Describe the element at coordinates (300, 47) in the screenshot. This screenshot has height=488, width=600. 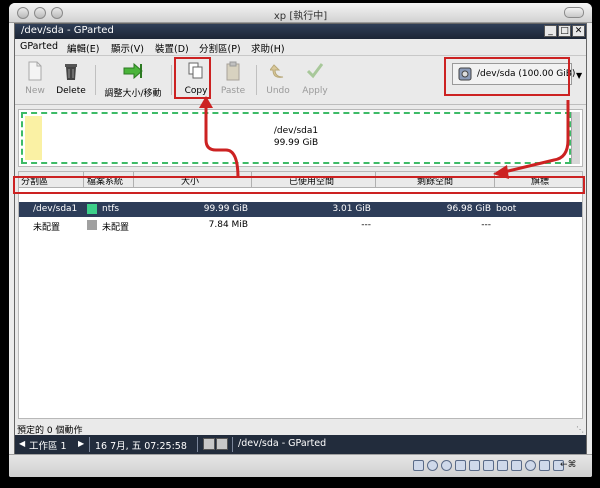
I see `menubar: GParted 編輯(E) 顯示(V) 裝置(D) 分割區(P) 求助(H)` at that location.